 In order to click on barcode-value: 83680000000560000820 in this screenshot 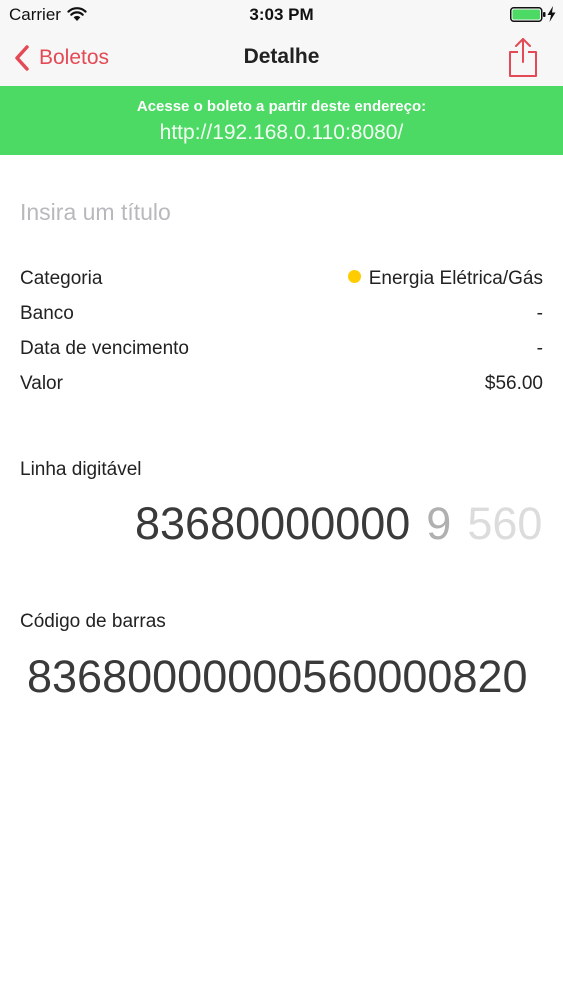, I will do `click(277, 676)`.